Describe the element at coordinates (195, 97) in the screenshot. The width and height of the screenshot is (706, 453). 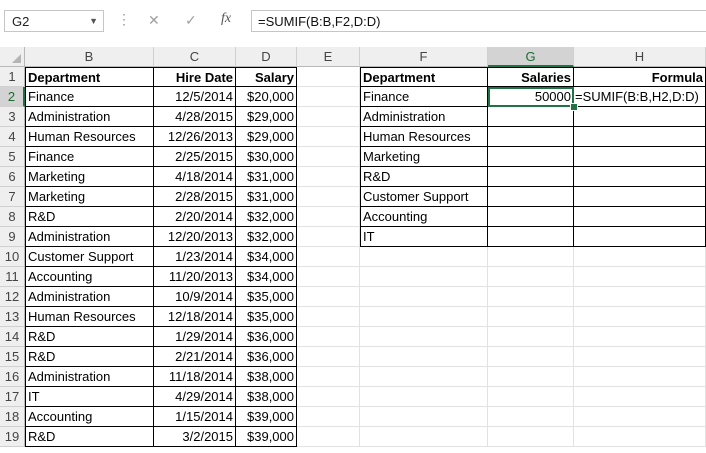
I see `table-cell: 12/5/2014` at that location.